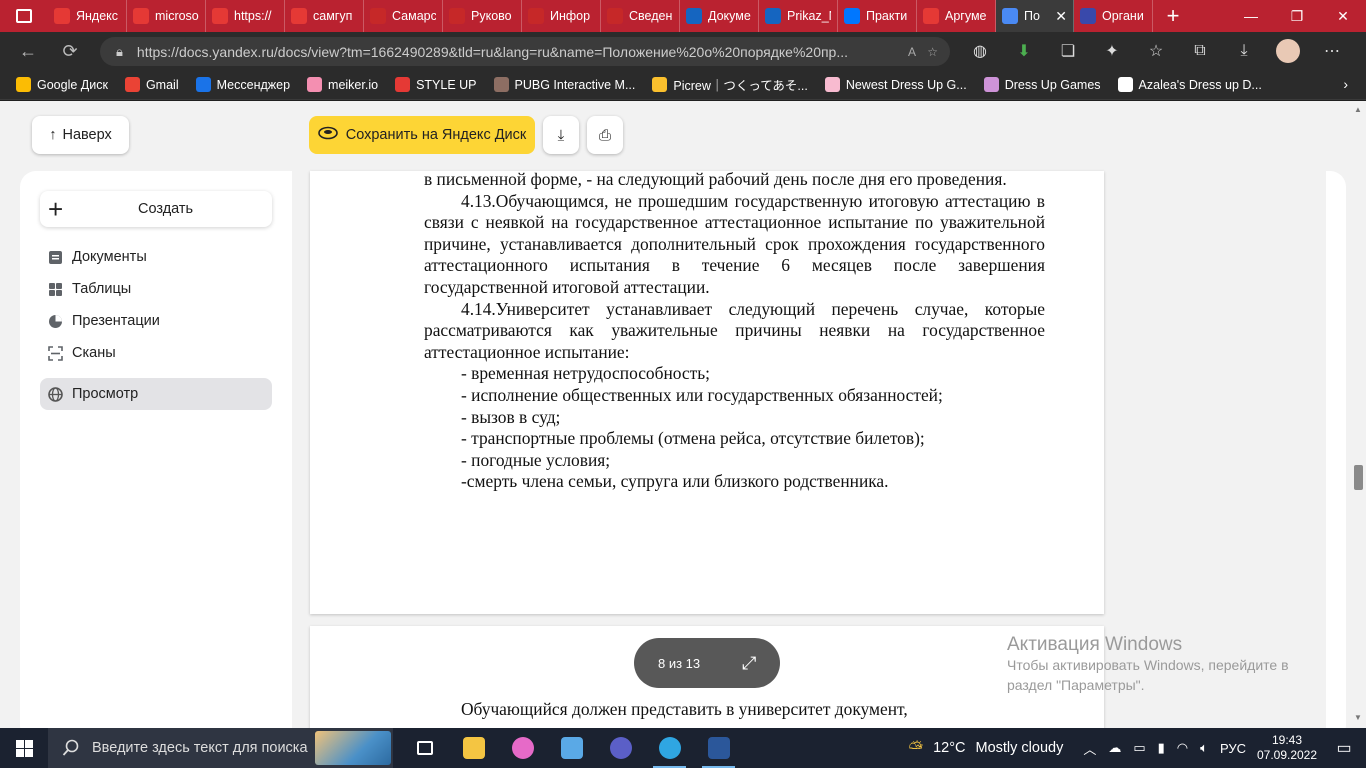 The image size is (1366, 768). What do you see at coordinates (932, 52) in the screenshot?
I see `add-favorite-icon: ☆` at bounding box center [932, 52].